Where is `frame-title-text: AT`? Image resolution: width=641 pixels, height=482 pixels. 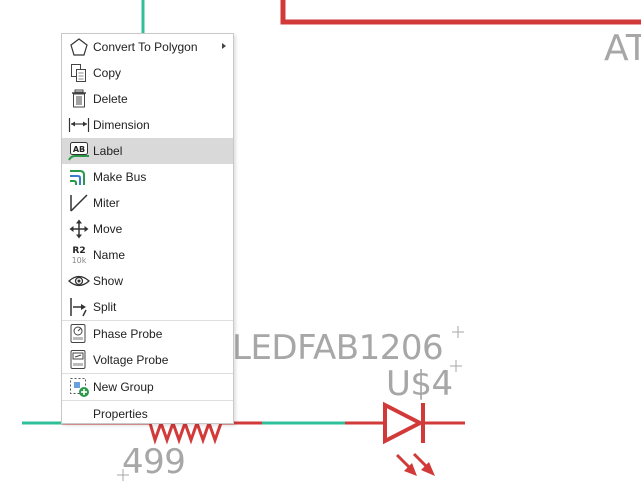 frame-title-text: AT is located at coordinates (622, 48).